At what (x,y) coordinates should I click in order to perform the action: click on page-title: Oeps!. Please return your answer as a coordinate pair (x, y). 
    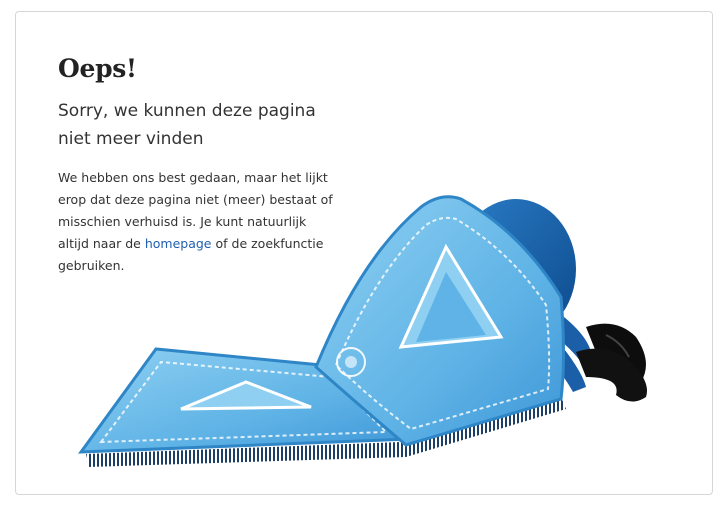
    Looking at the image, I should click on (97, 68).